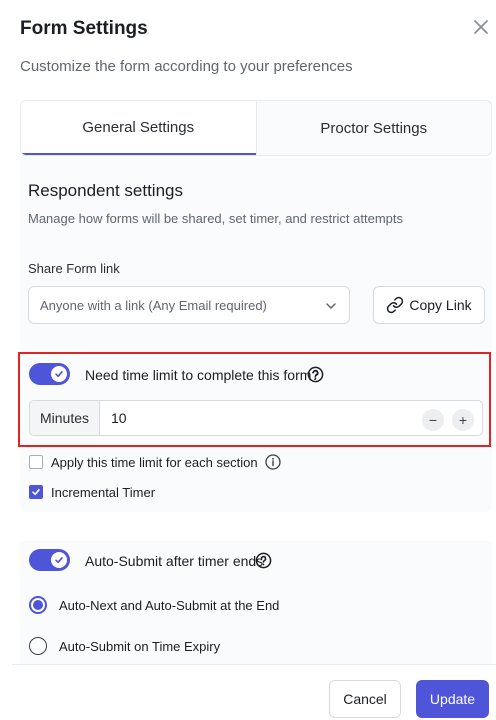 This screenshot has height=720, width=496. I want to click on tab-general-settings: General Settings, so click(138, 128).